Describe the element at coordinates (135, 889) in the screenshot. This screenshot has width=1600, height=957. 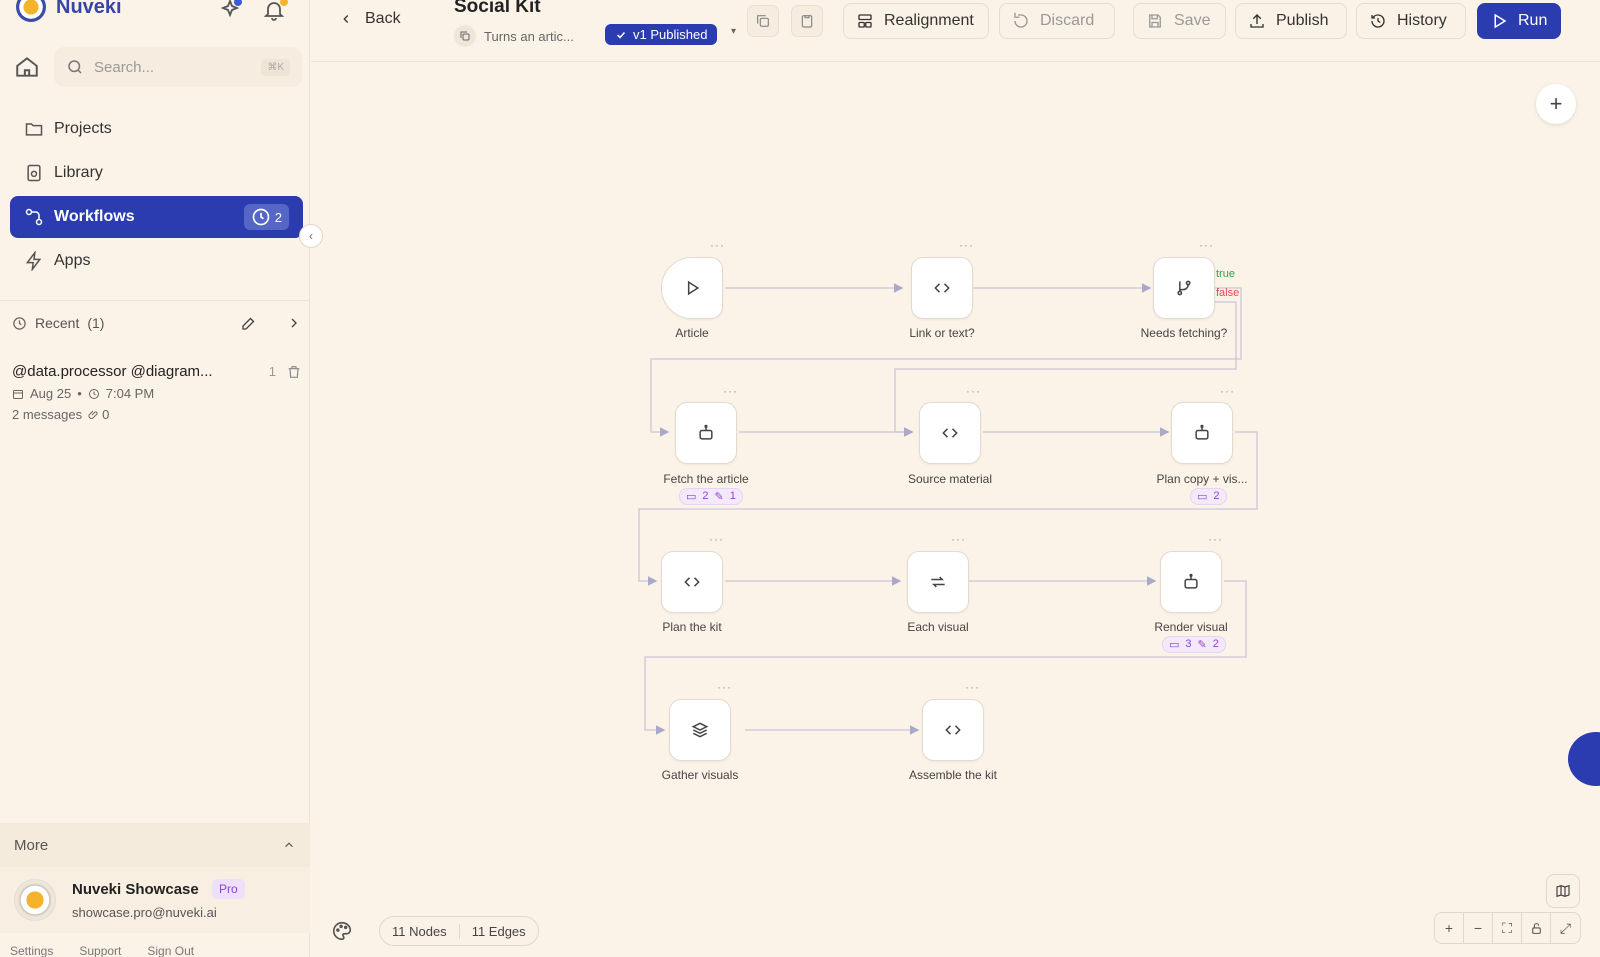
I see `profile-name: Nuveki Showcase` at that location.